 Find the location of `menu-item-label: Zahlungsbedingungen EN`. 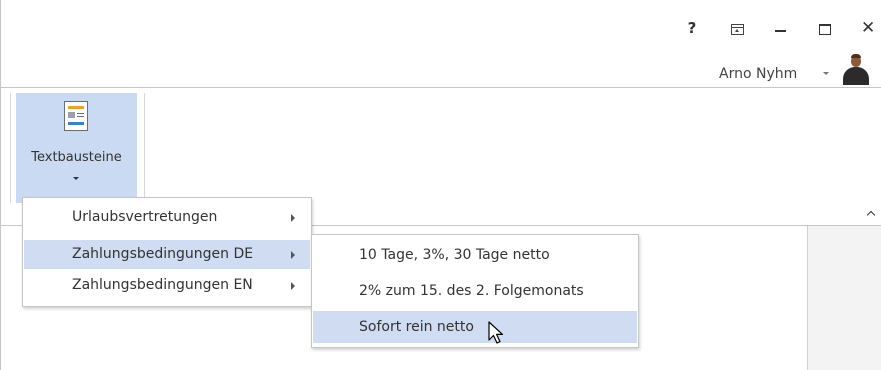

menu-item-label: Zahlungsbedingungen EN is located at coordinates (162, 285).